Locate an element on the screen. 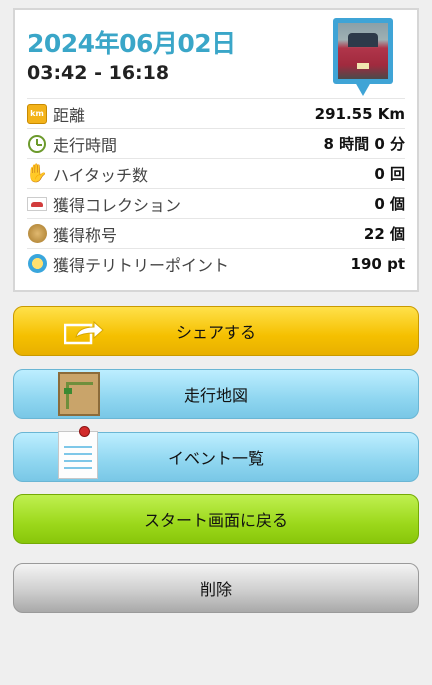  share-button: シェアする is located at coordinates (216, 331).